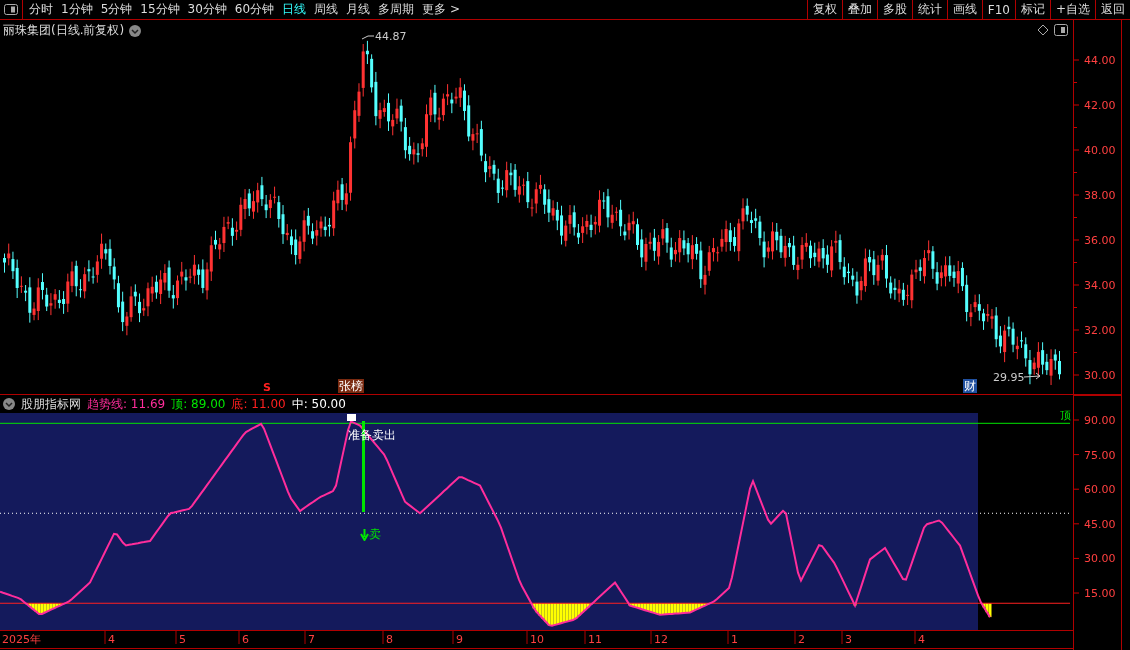 The image size is (1130, 650). I want to click on period-tab: 月线, so click(358, 9).